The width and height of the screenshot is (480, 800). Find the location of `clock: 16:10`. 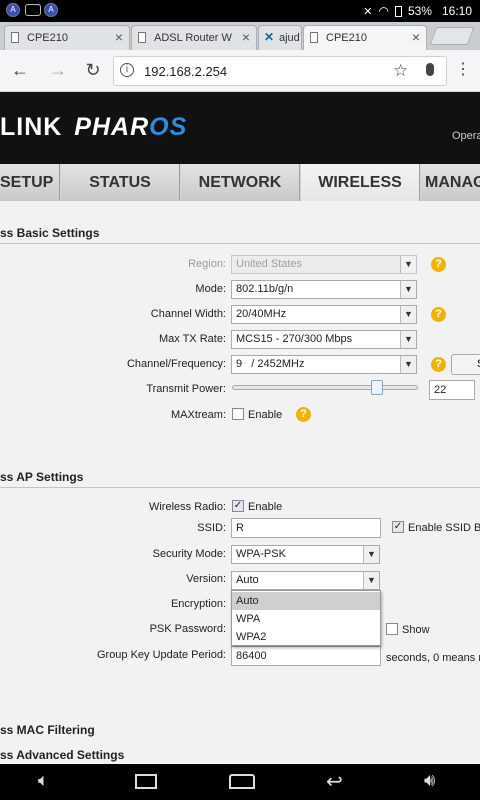

clock: 16:10 is located at coordinates (456, 11).